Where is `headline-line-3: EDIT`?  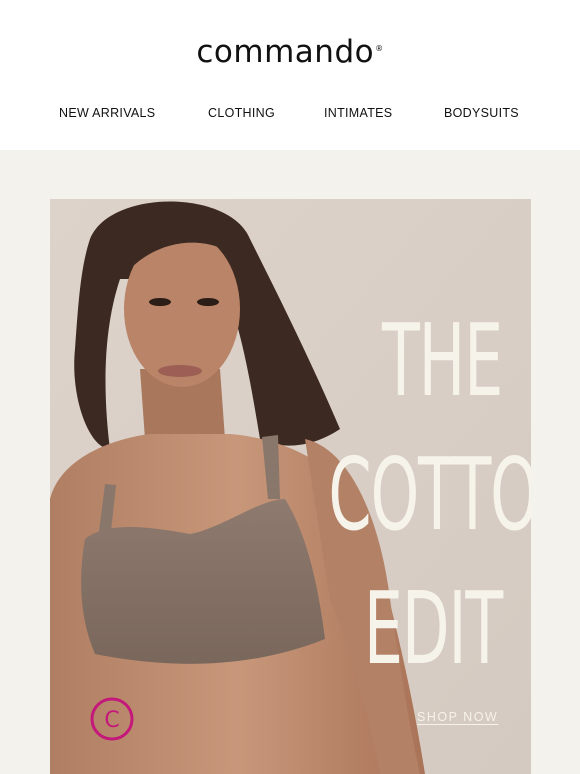
headline-line-3: EDIT is located at coordinates (433, 628).